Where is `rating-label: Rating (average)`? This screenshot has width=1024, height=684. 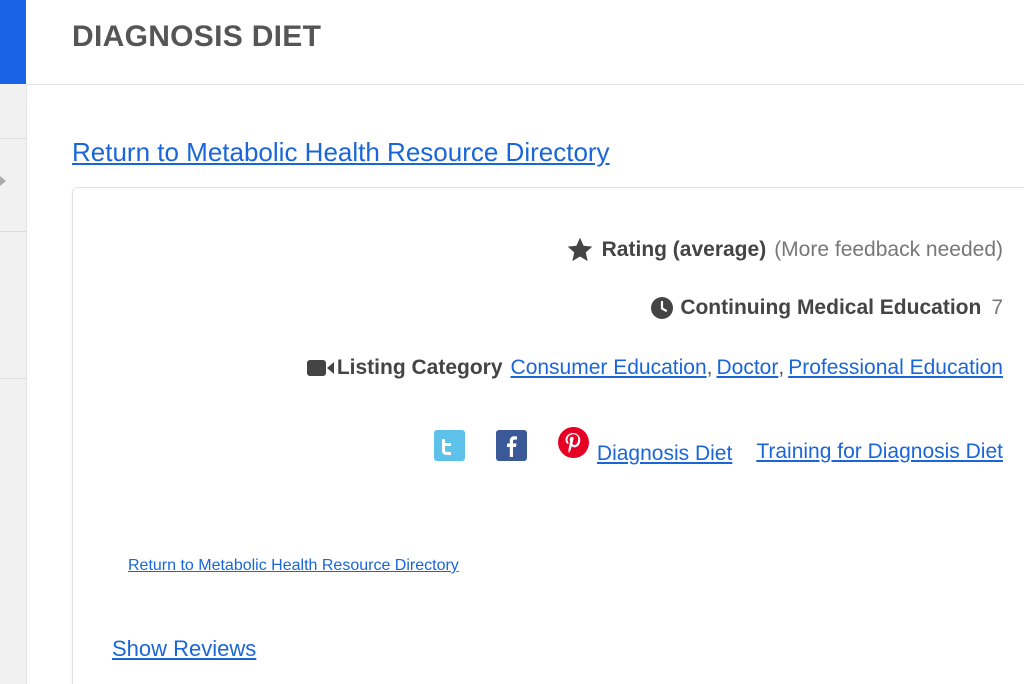 rating-label: Rating (average) is located at coordinates (684, 249).